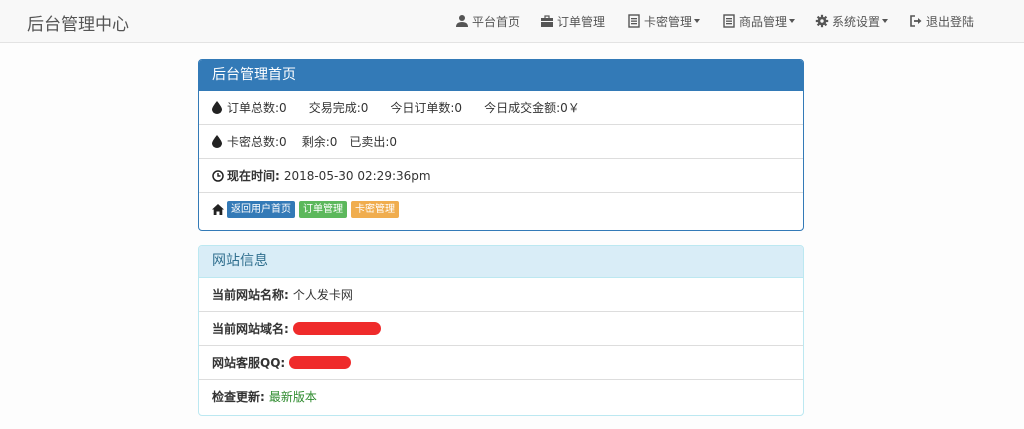  I want to click on nav-platform-home: 平台首页, so click(487, 21).